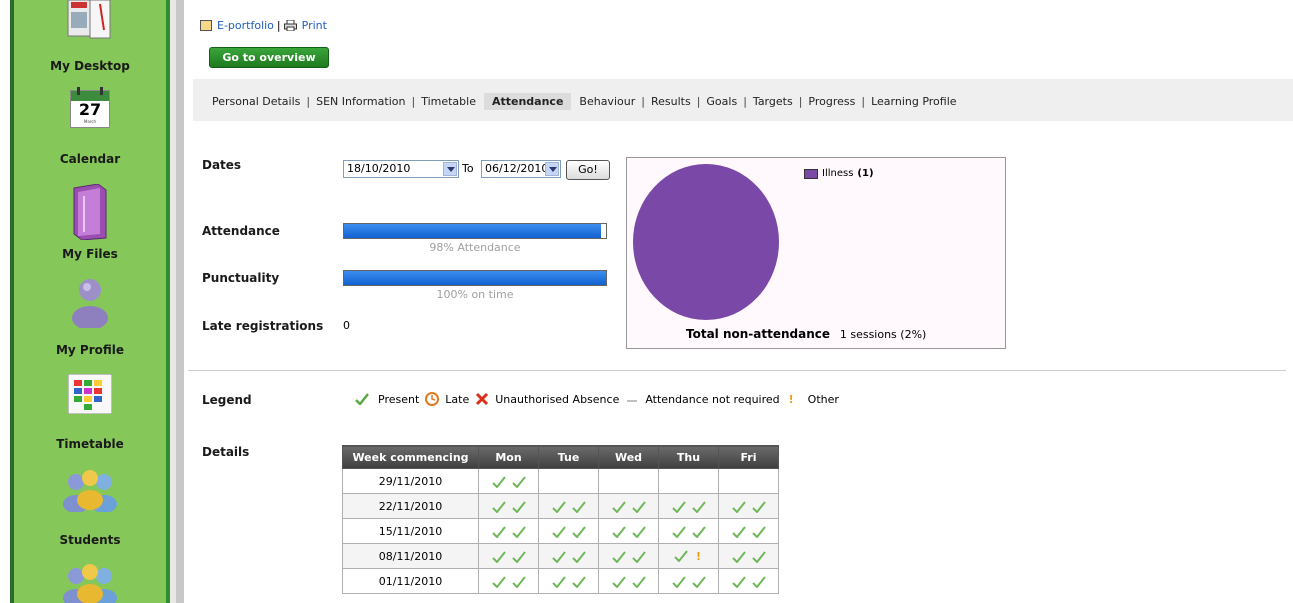  Describe the element at coordinates (472, 231) in the screenshot. I see `attendance-progress-fill` at that location.